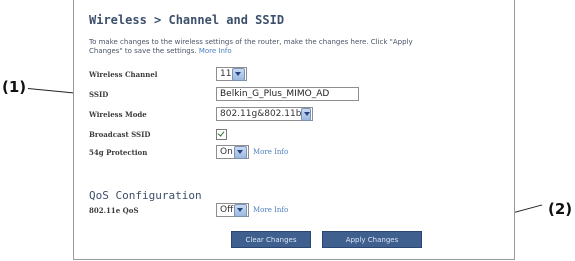 The height and width of the screenshot is (261, 575). I want to click on protection-54g-select: On, so click(232, 152).